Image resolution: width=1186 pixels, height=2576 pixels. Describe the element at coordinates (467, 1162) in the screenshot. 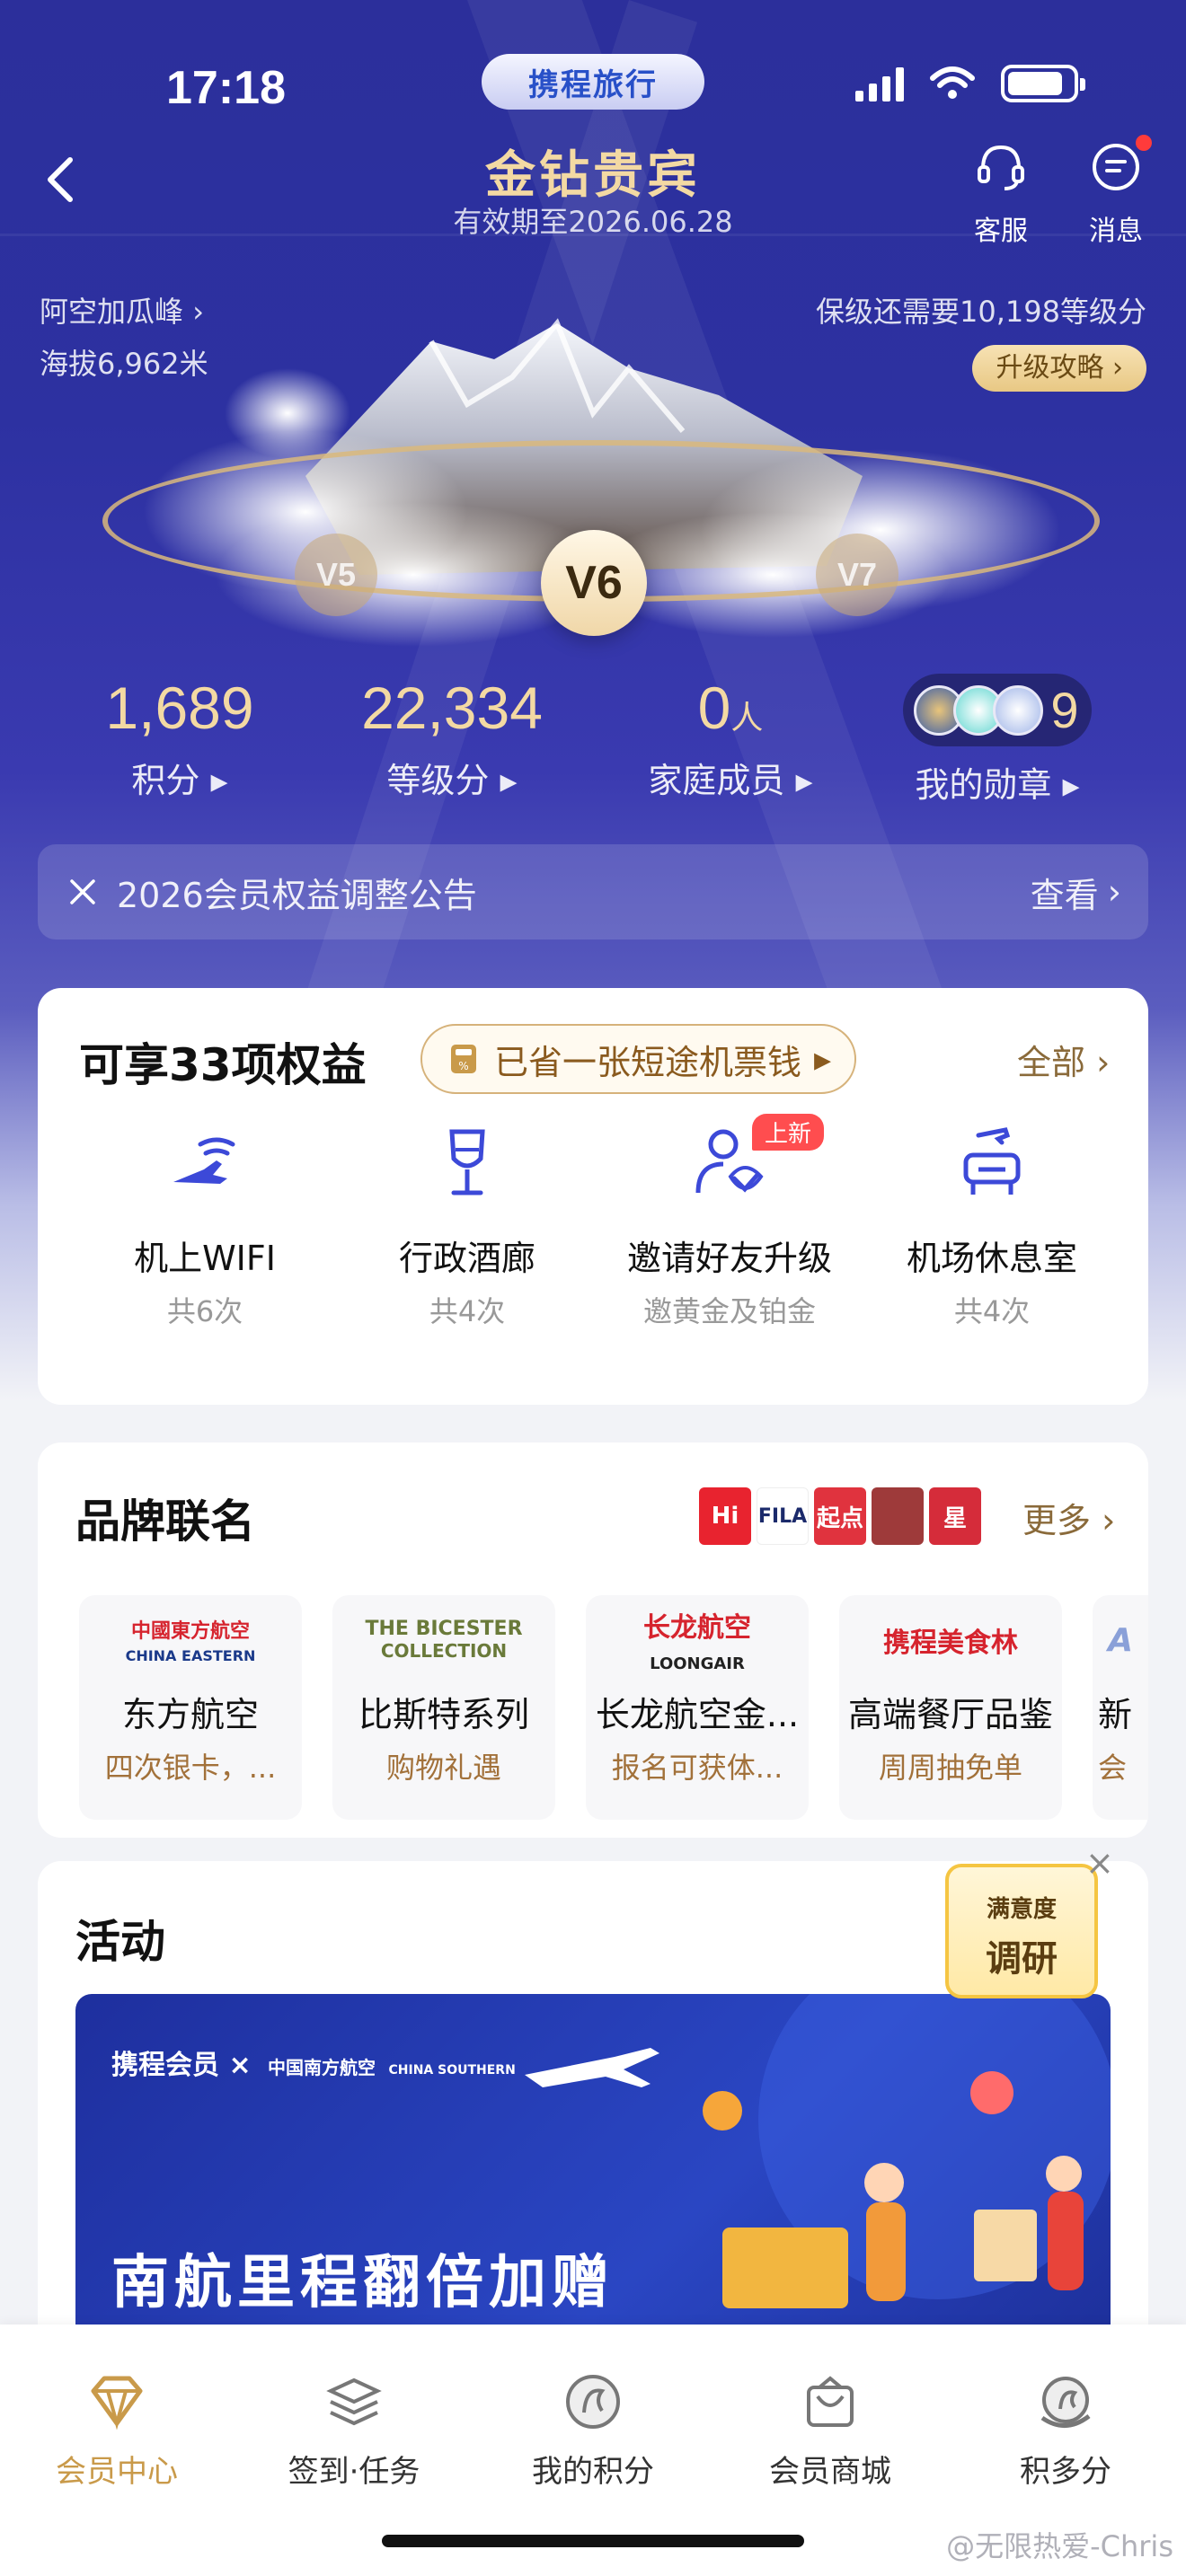

I see `wine-glass-icon` at that location.